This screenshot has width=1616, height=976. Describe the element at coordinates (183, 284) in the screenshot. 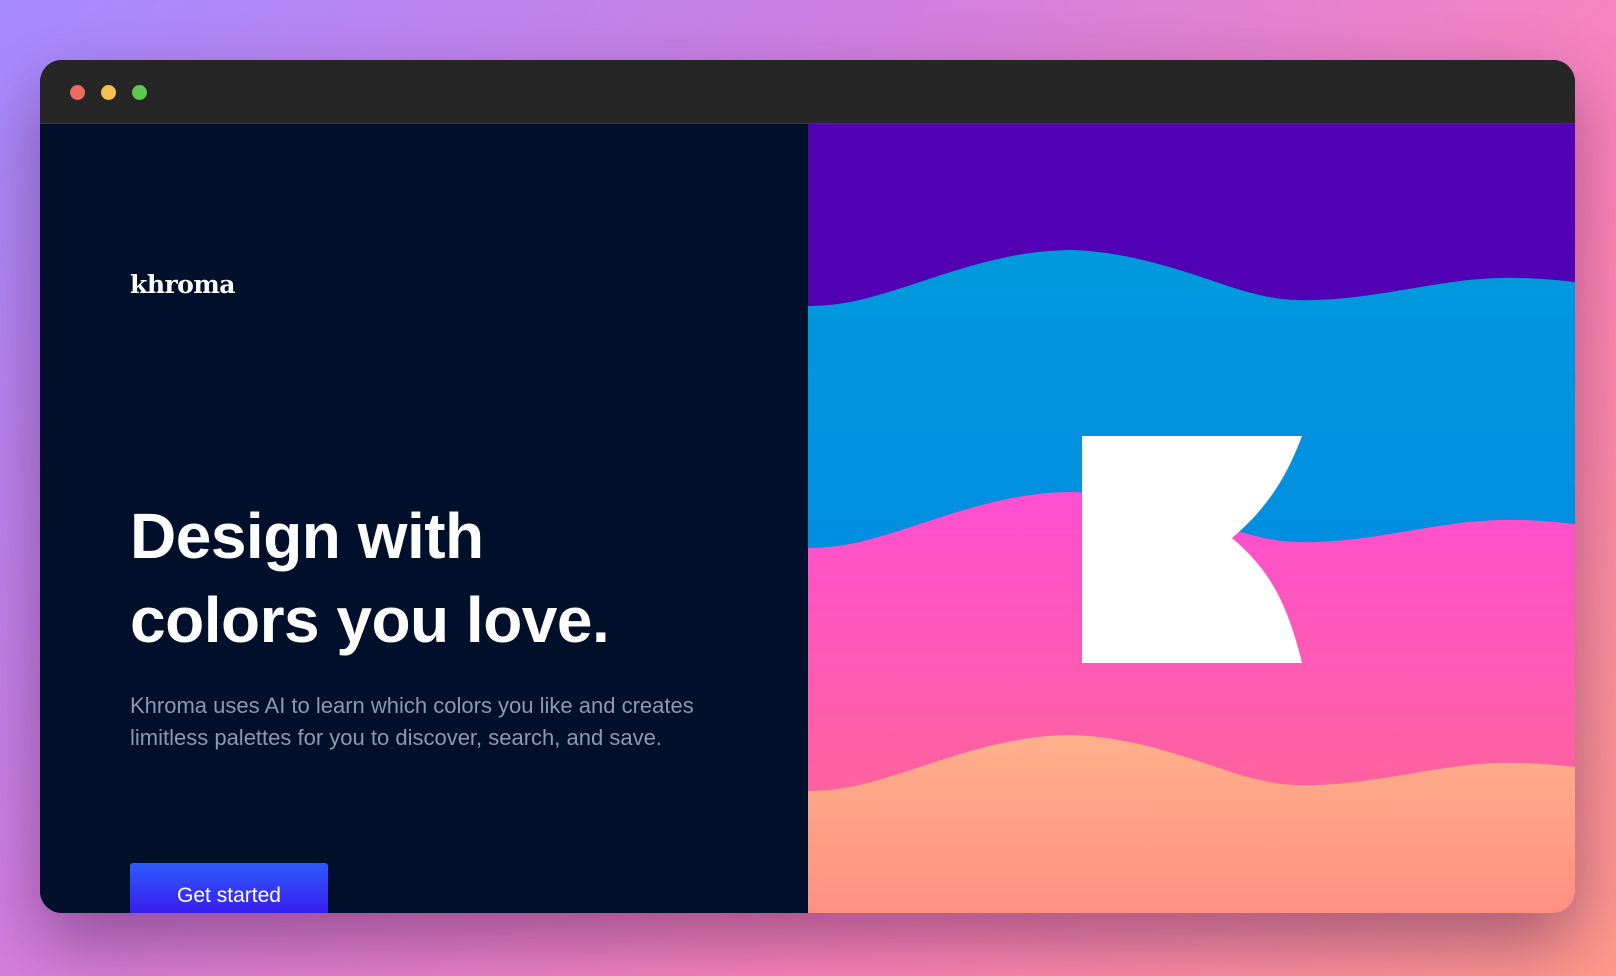

I see `khroma-logo: khroma` at that location.